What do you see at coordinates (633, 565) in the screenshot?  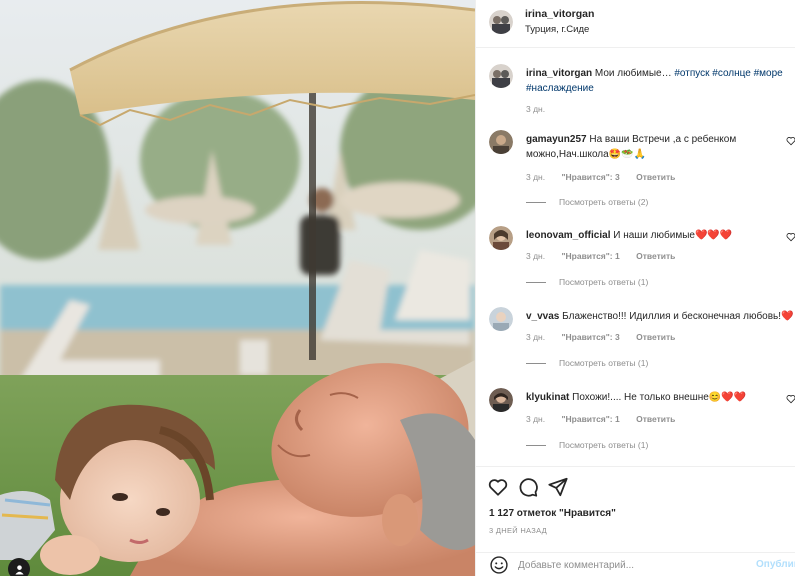 I see `comment-input` at bounding box center [633, 565].